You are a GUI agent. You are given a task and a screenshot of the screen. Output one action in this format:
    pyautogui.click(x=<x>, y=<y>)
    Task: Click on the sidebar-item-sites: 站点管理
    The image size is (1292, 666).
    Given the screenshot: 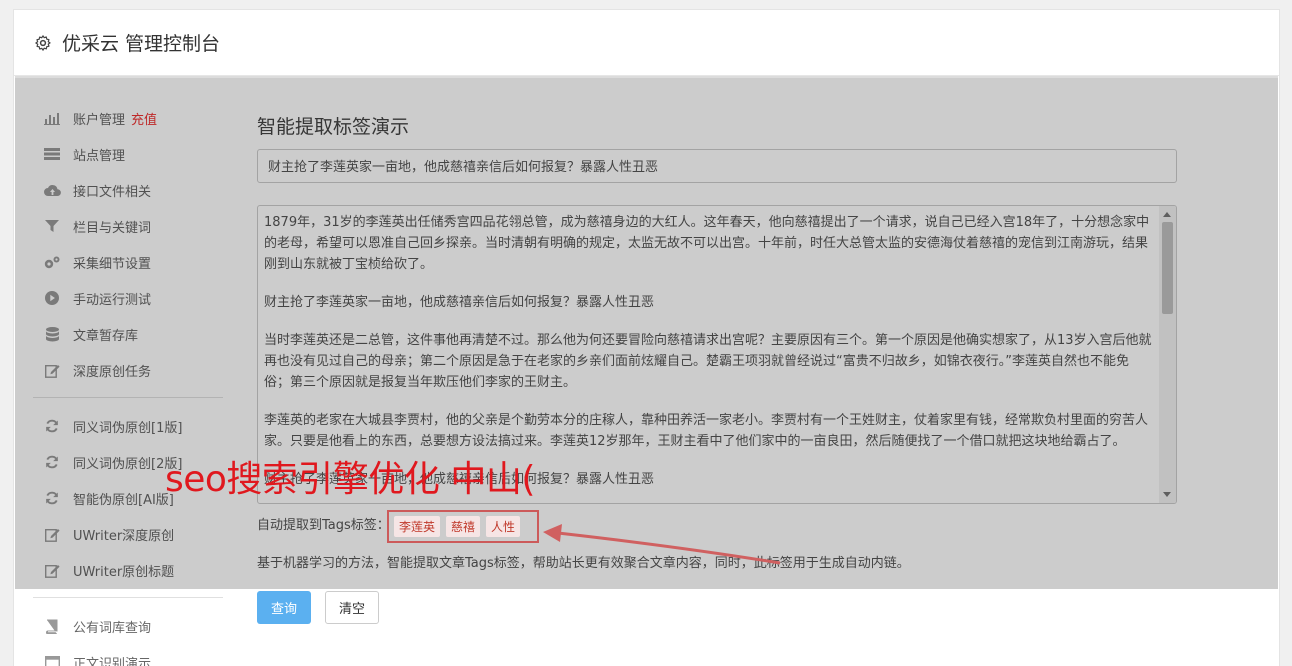 What is the action you would take?
    pyautogui.click(x=128, y=154)
    